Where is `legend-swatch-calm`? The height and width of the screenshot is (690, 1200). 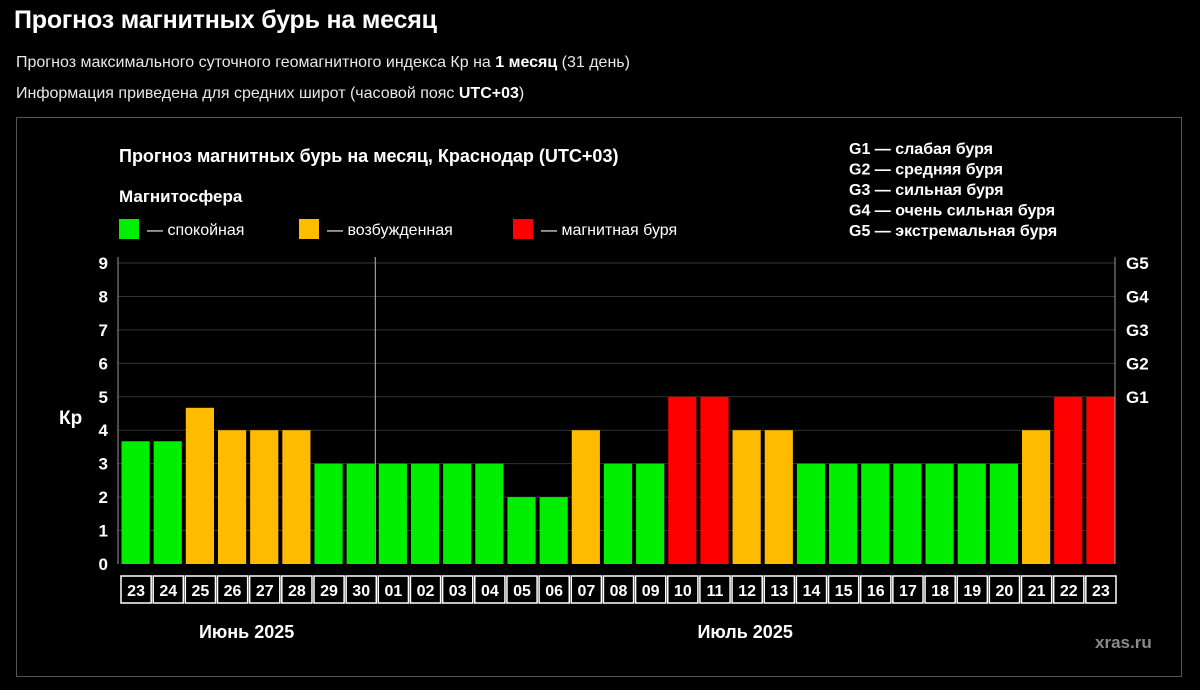
legend-swatch-calm is located at coordinates (129, 229).